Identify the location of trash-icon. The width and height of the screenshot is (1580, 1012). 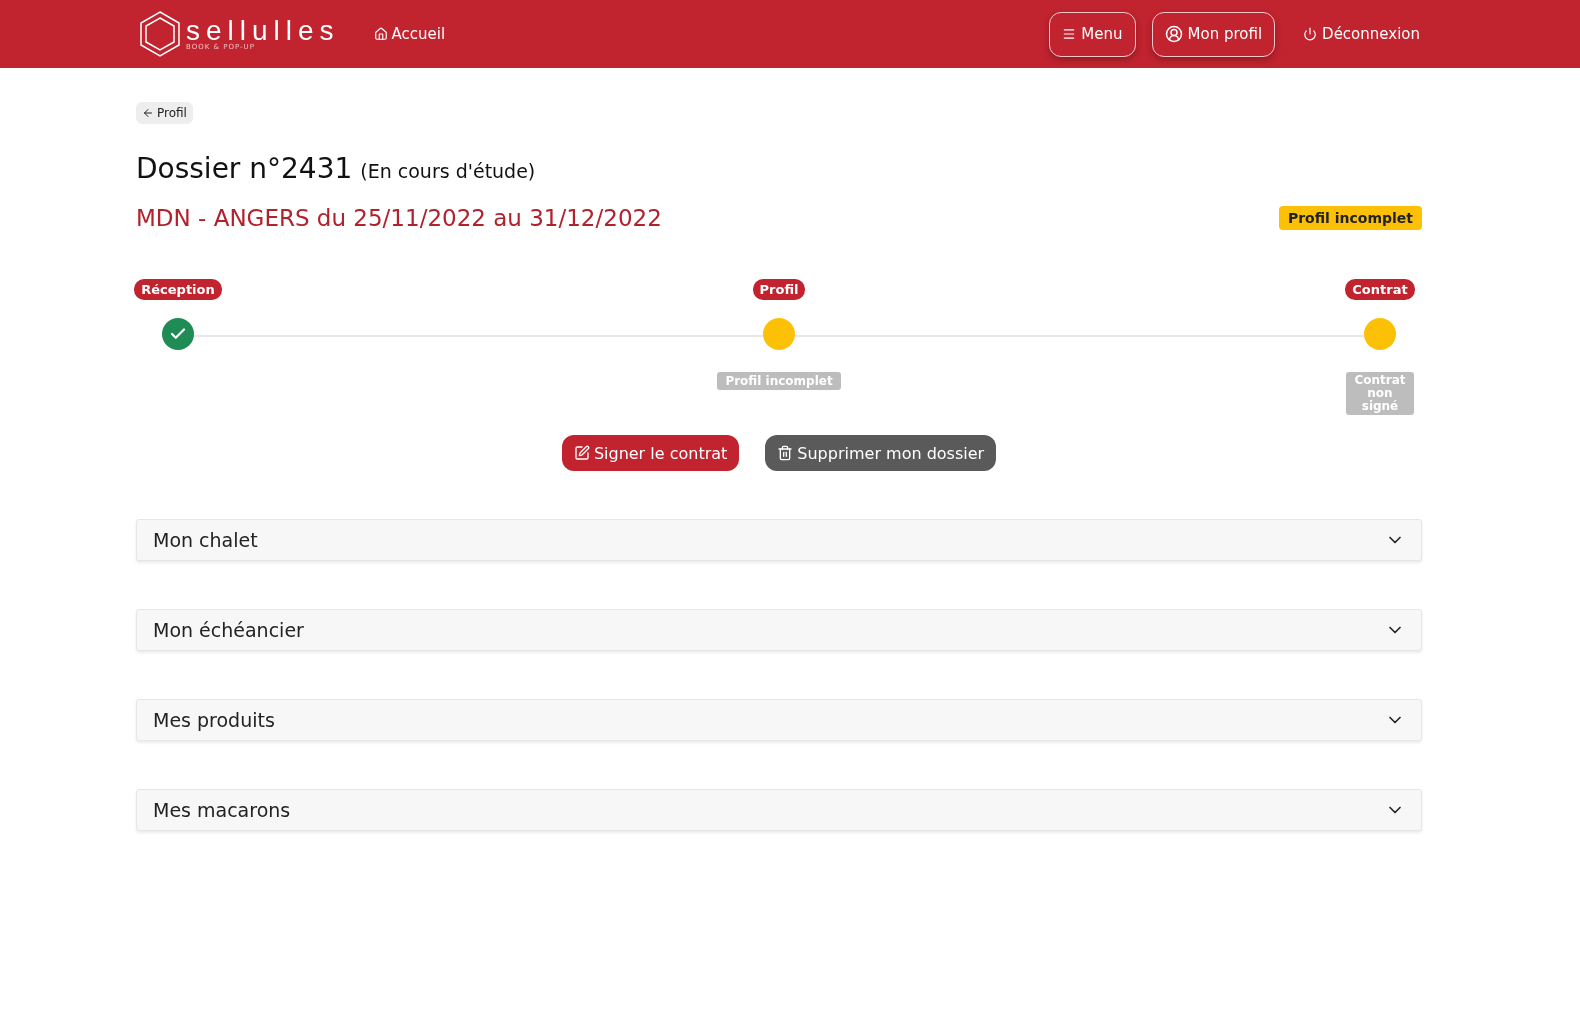
(785, 453).